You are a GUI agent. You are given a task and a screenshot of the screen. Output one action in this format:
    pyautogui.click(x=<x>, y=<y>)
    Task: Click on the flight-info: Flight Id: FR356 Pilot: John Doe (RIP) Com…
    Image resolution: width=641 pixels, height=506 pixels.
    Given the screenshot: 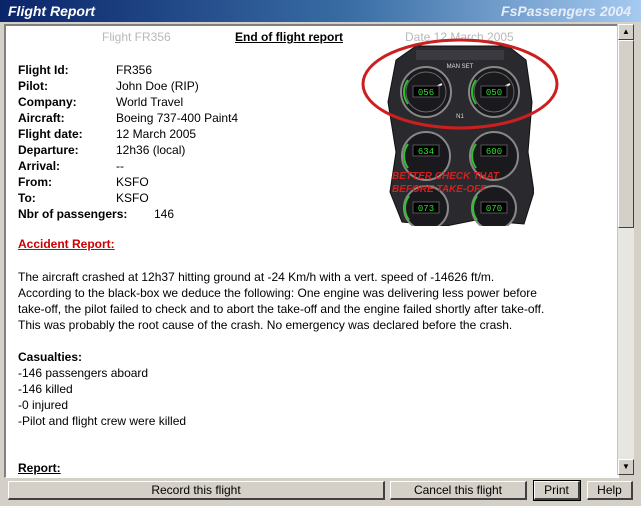 What is the action you would take?
    pyautogui.click(x=128, y=142)
    